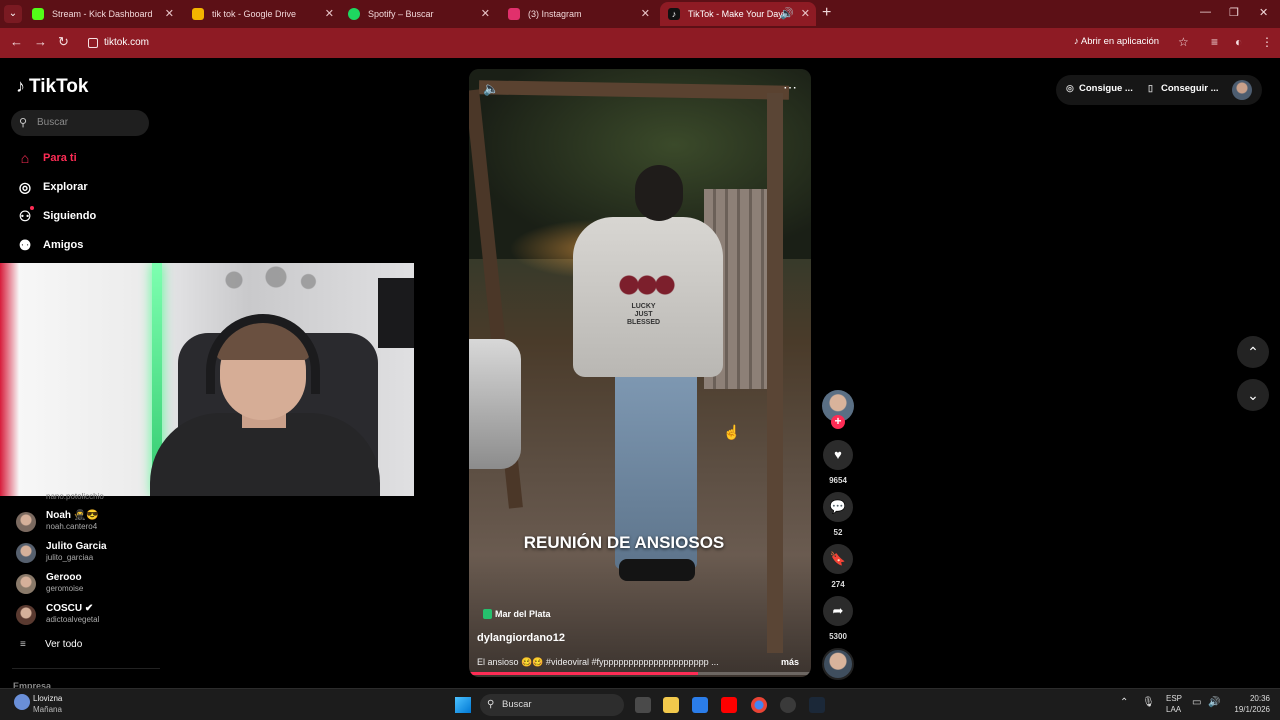 This screenshot has width=1280, height=720. Describe the element at coordinates (1174, 698) in the screenshot. I see `language-code: ESP` at that location.